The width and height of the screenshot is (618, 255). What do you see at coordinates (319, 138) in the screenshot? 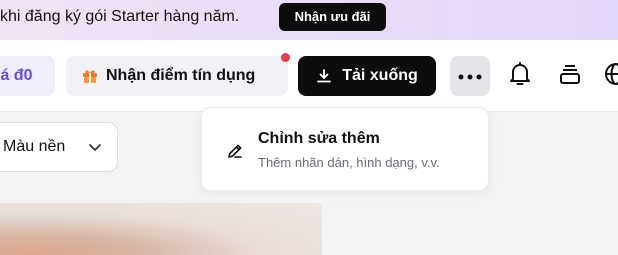
I see `menu-item-title: Chỉnh sửa thêm` at bounding box center [319, 138].